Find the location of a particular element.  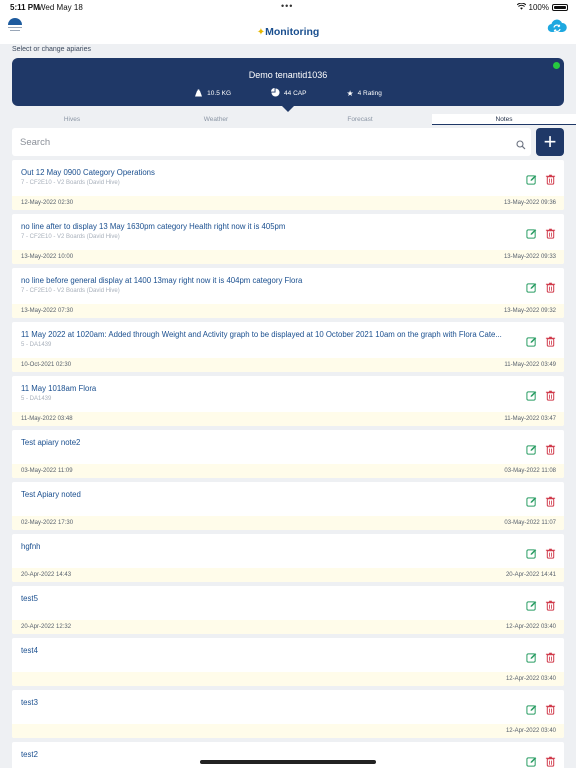

capacity-value: 44 CAP is located at coordinates (295, 93).